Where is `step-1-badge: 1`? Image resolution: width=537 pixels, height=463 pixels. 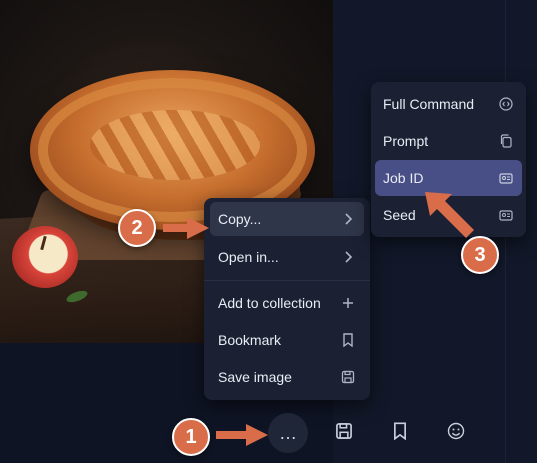
step-1-badge: 1 is located at coordinates (191, 437).